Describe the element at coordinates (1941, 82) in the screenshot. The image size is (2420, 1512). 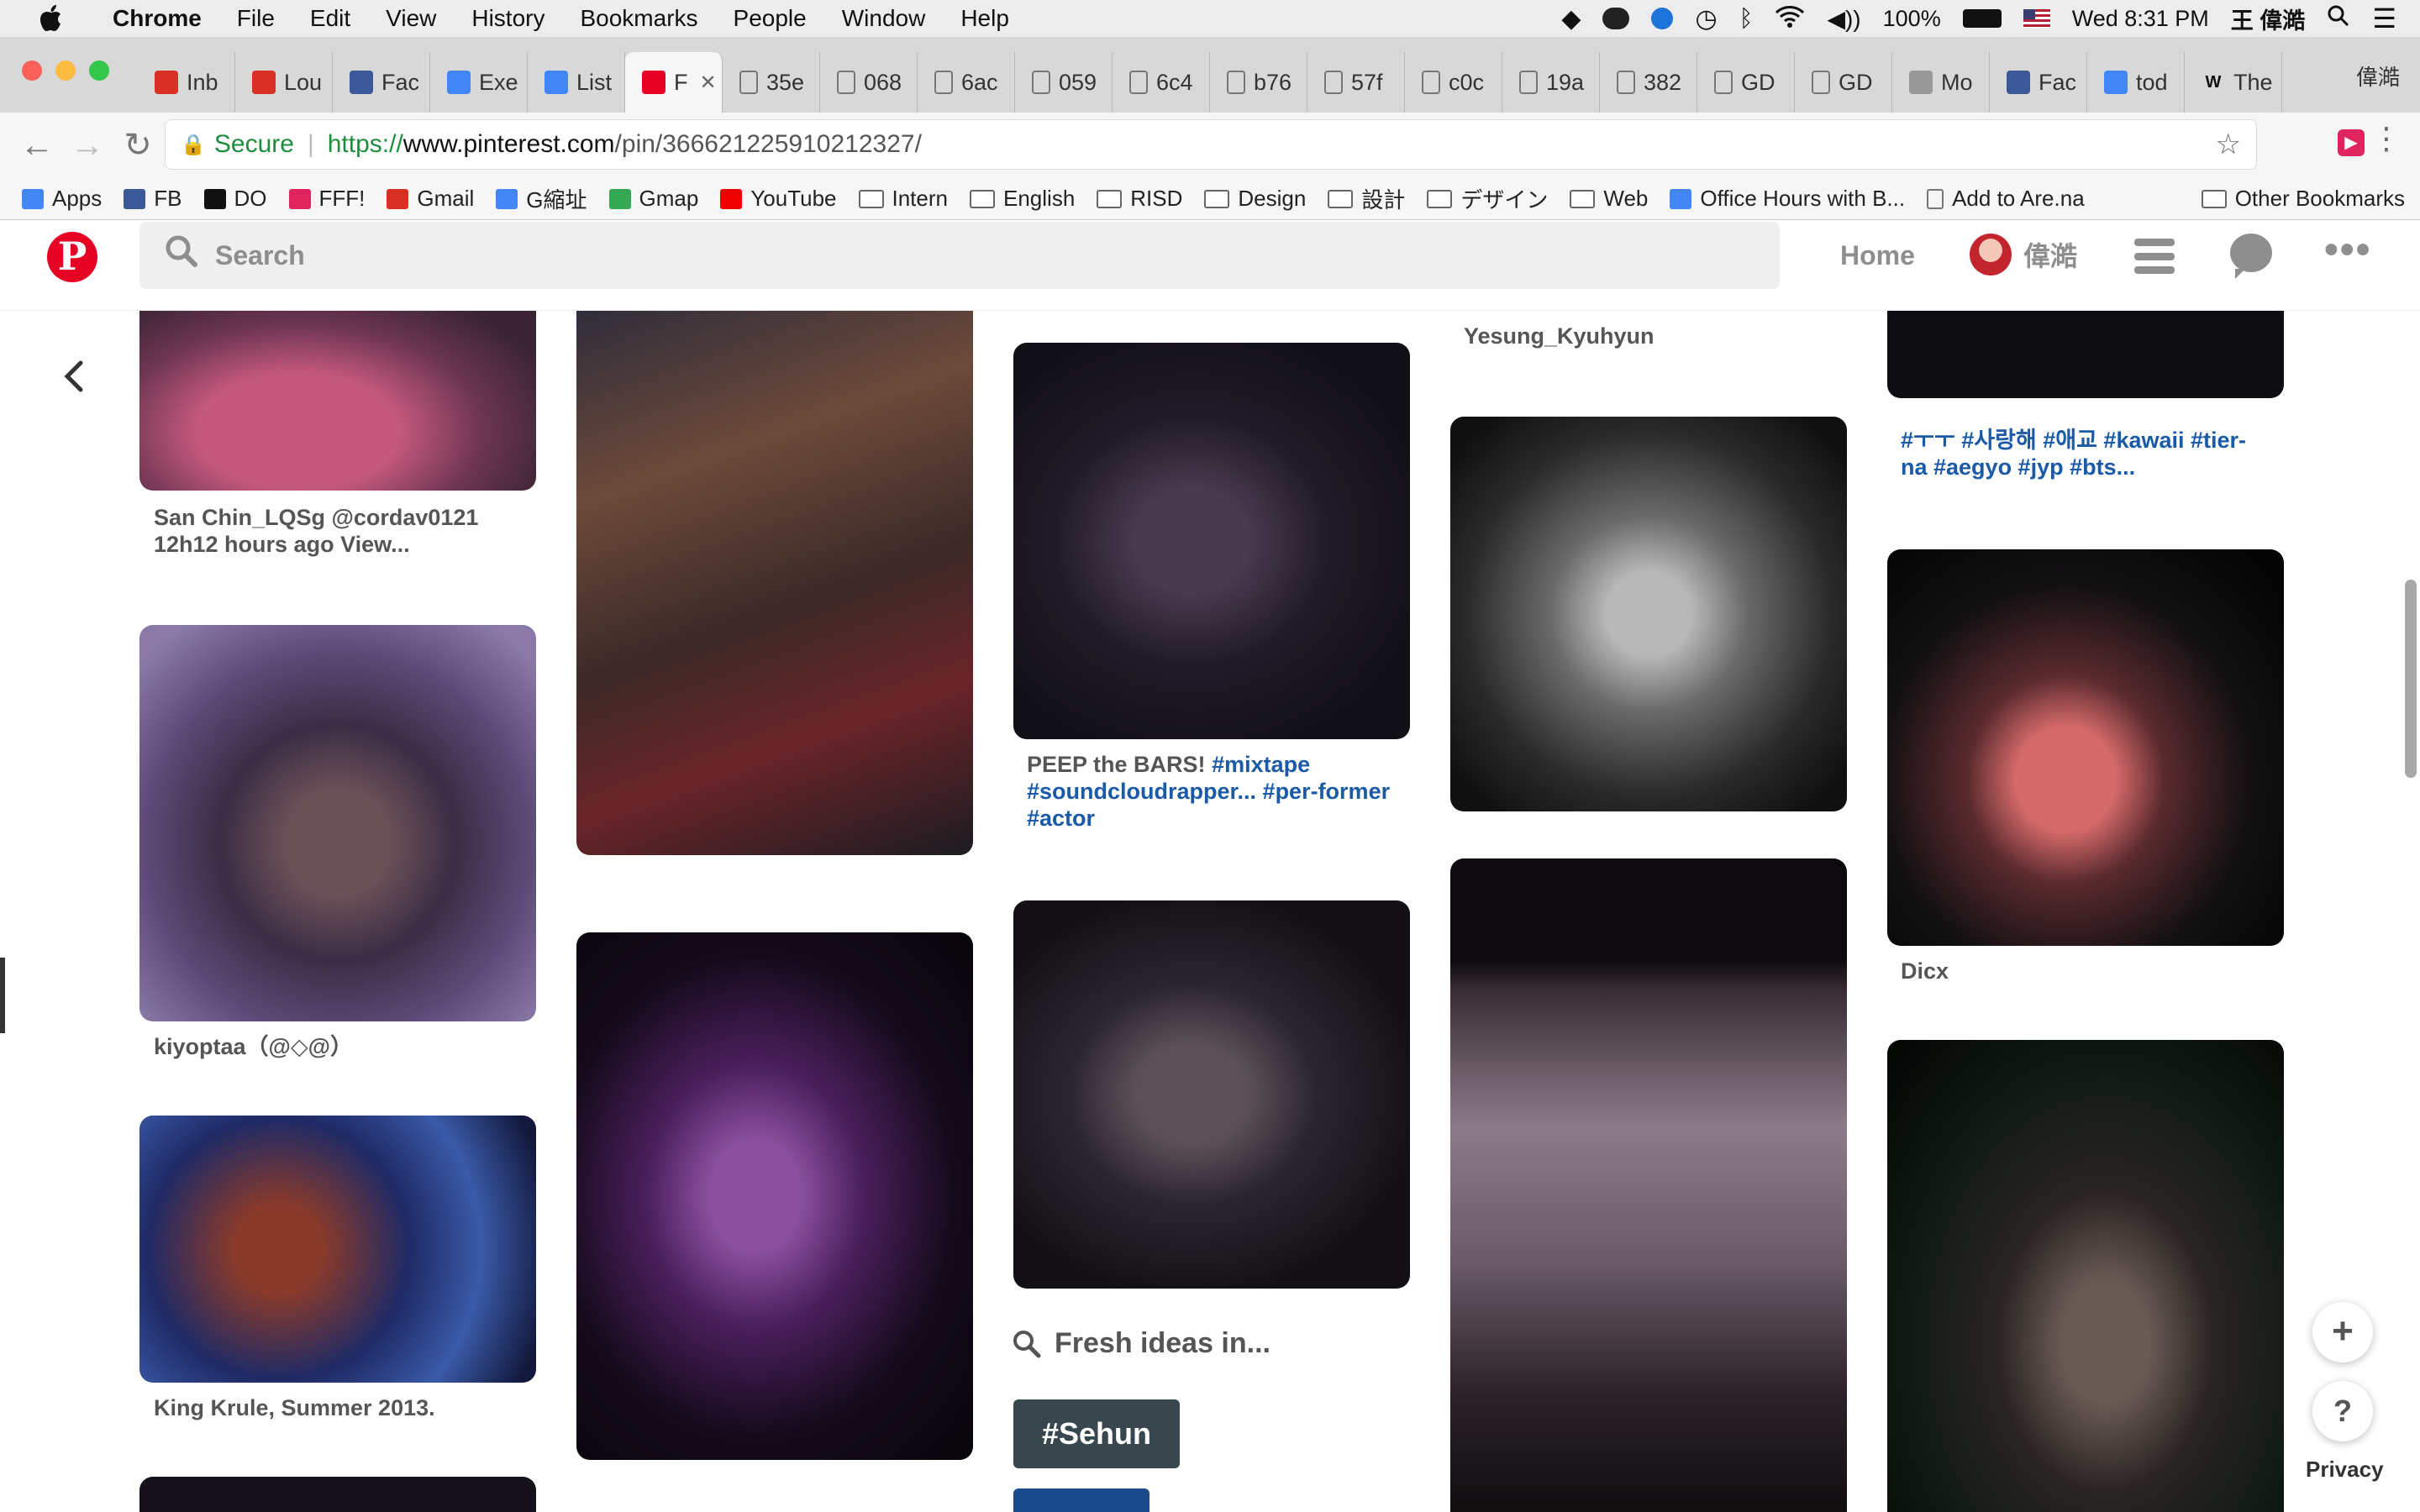
I see `browser-tab: Mo` at that location.